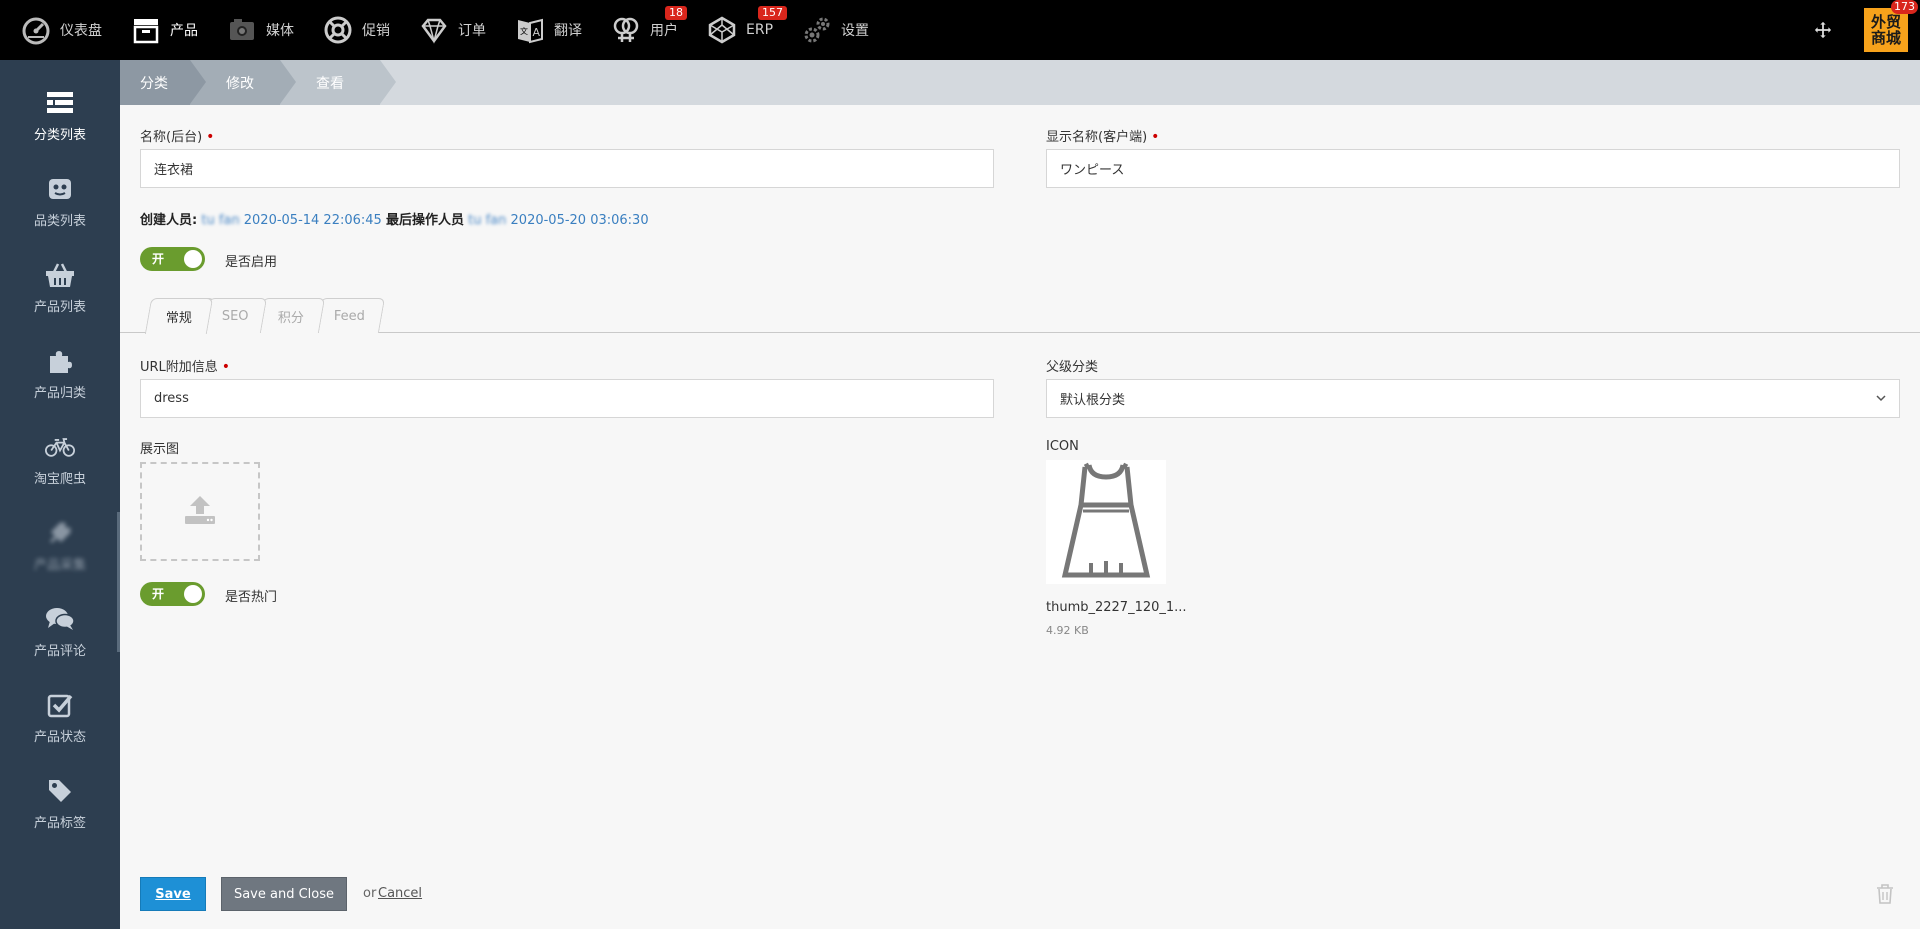 The image size is (1920, 929). Describe the element at coordinates (1072, 367) in the screenshot. I see `parent-category-label: 父级分类` at that location.